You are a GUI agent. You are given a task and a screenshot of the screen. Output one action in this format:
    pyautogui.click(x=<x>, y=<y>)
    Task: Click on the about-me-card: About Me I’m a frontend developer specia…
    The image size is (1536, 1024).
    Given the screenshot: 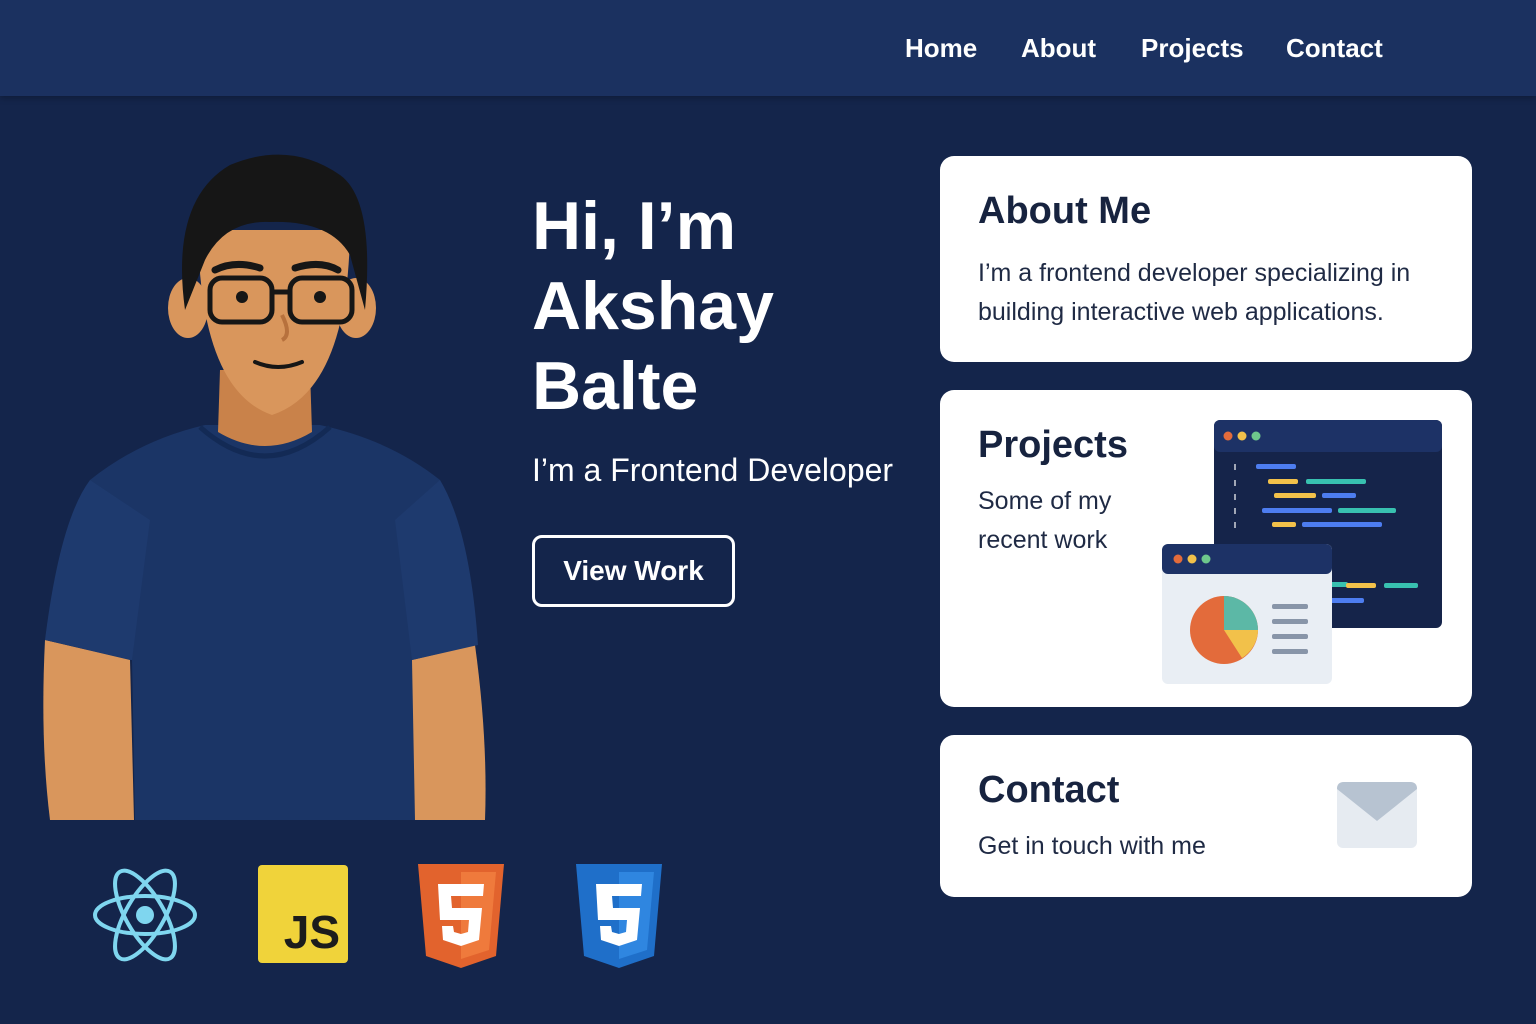 What is the action you would take?
    pyautogui.click(x=1206, y=259)
    